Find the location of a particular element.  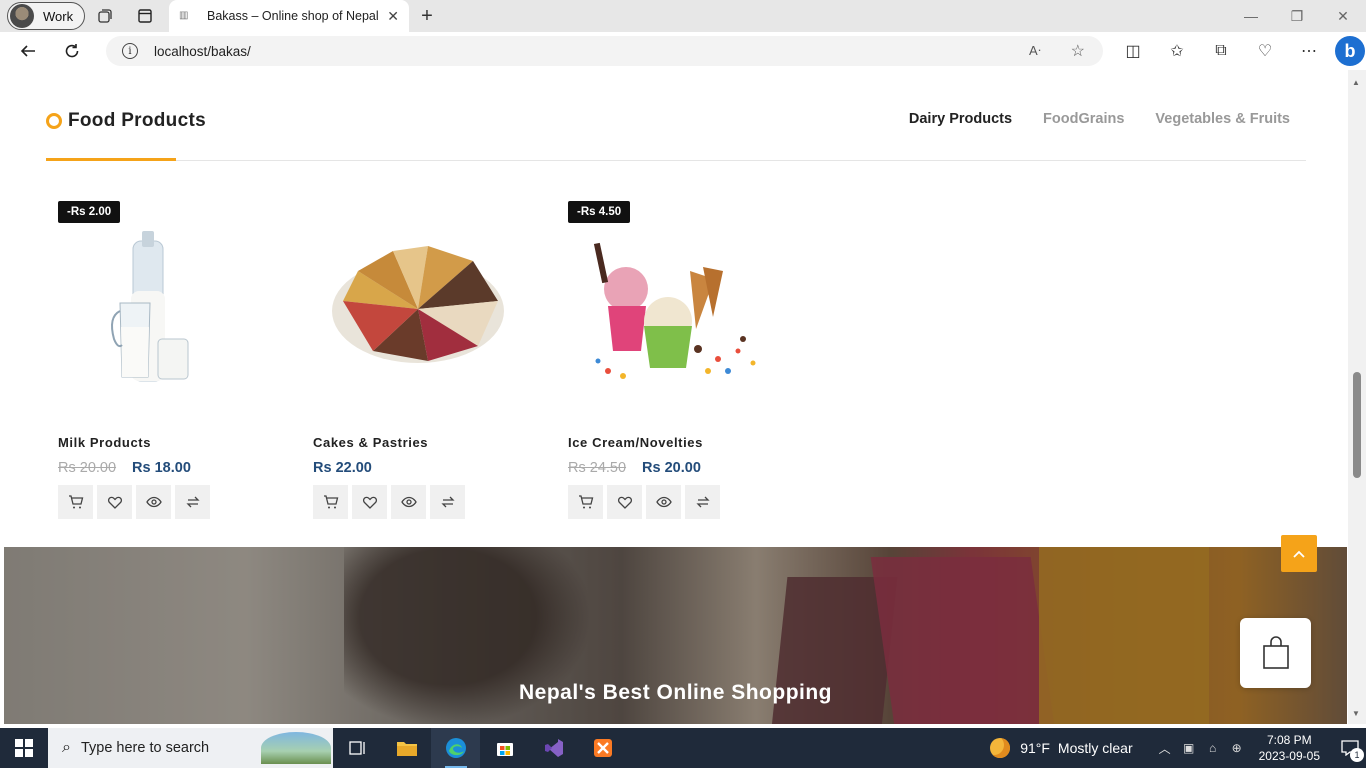

floating-cart-button is located at coordinates (1275, 653).